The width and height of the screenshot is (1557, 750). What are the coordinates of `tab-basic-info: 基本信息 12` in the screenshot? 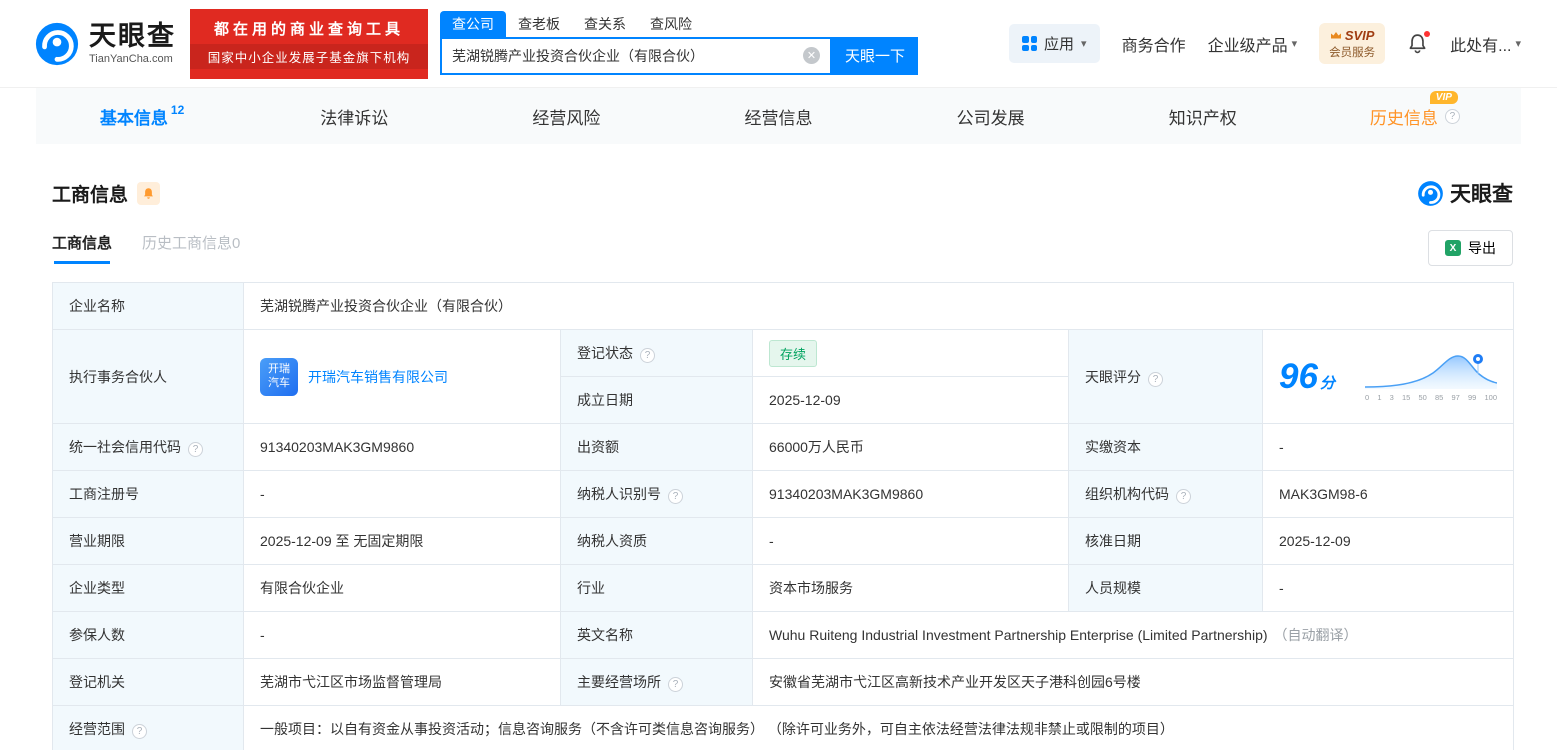 It's located at (142, 116).